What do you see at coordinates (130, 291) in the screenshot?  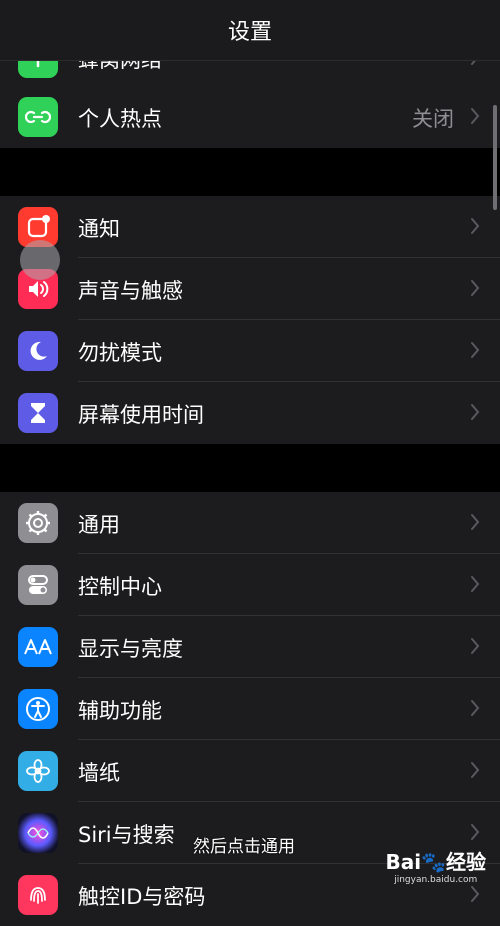 I see `row-label: 声音与触感` at bounding box center [130, 291].